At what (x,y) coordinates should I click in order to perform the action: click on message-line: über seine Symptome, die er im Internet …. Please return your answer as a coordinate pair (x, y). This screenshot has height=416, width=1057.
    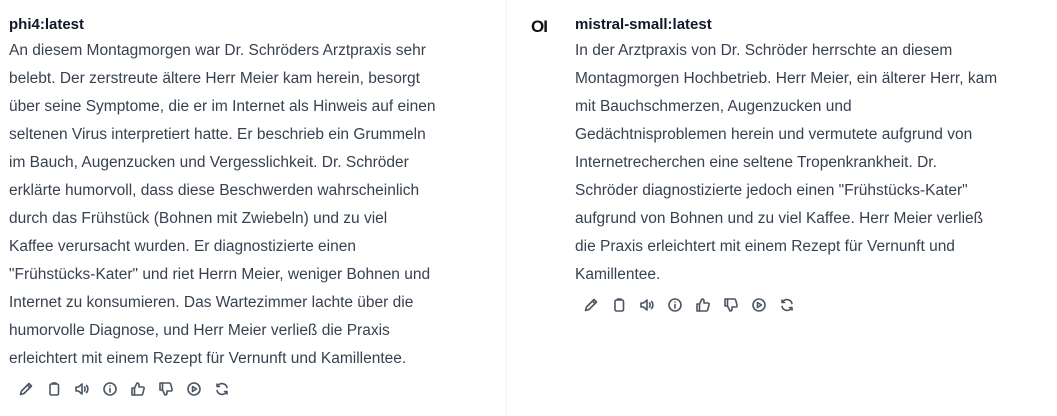
    Looking at the image, I should click on (222, 106).